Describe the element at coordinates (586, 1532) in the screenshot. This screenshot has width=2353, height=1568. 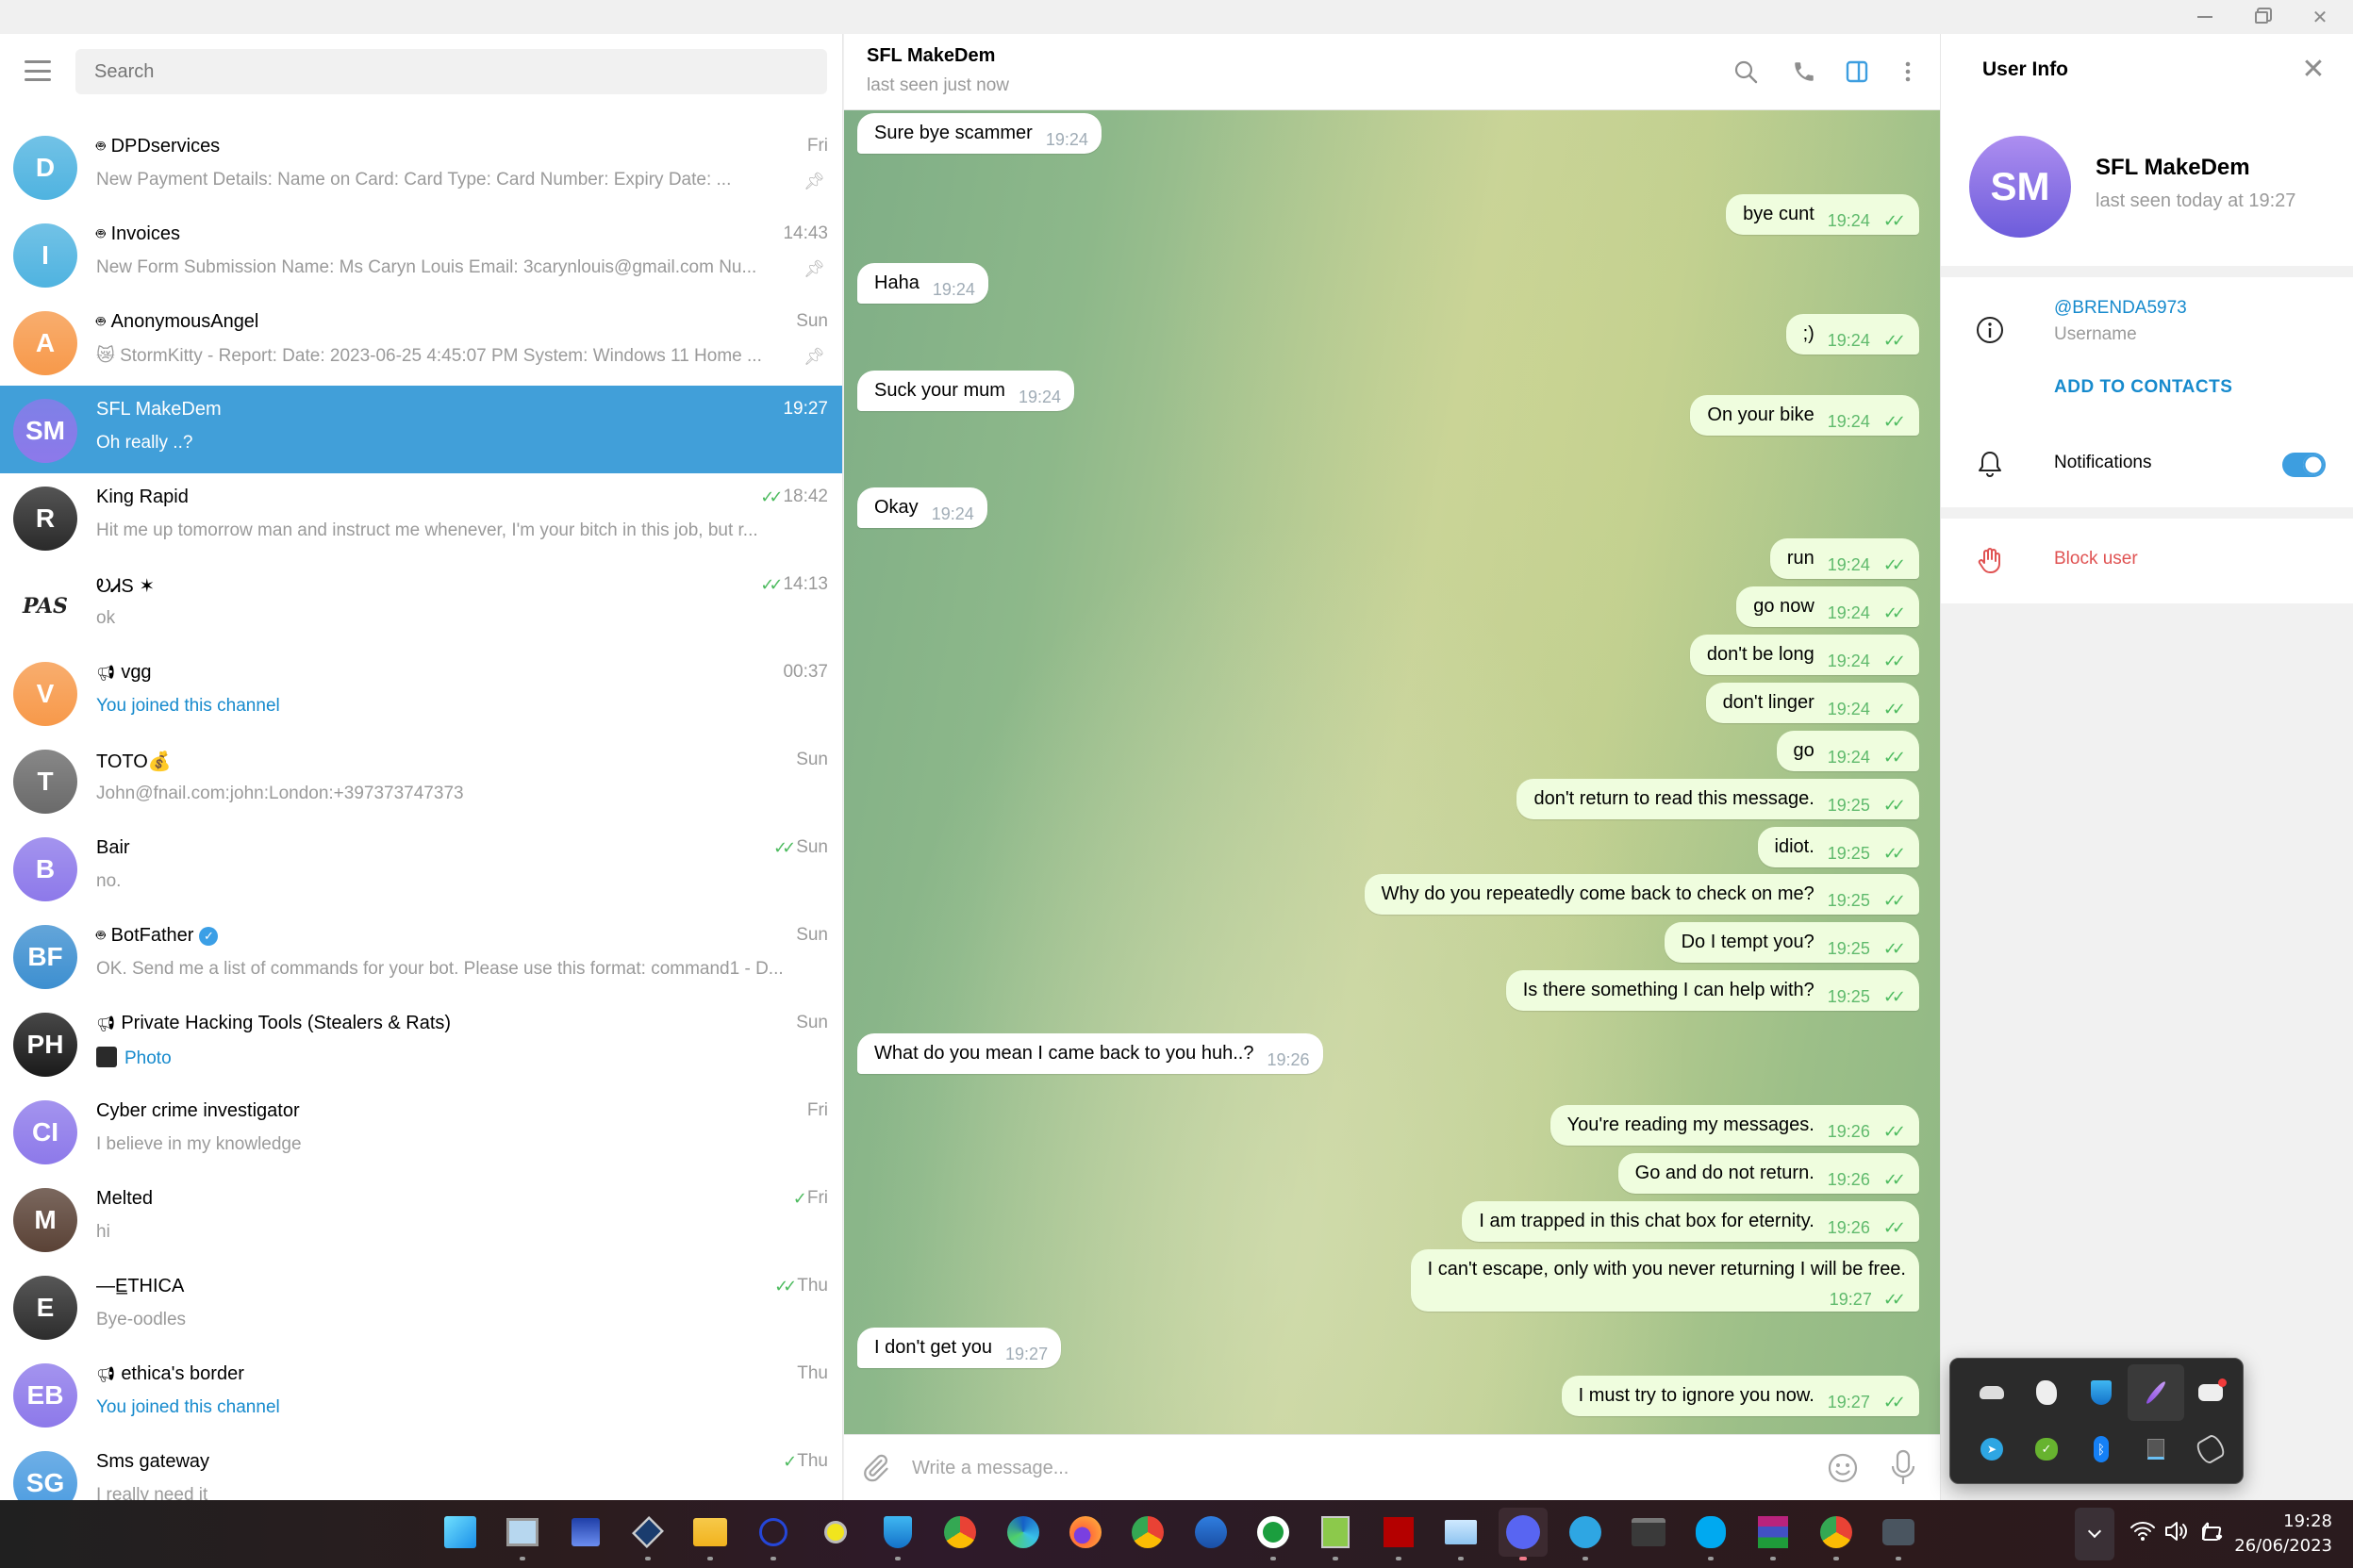
I see `taskbar-remote-desktop` at that location.